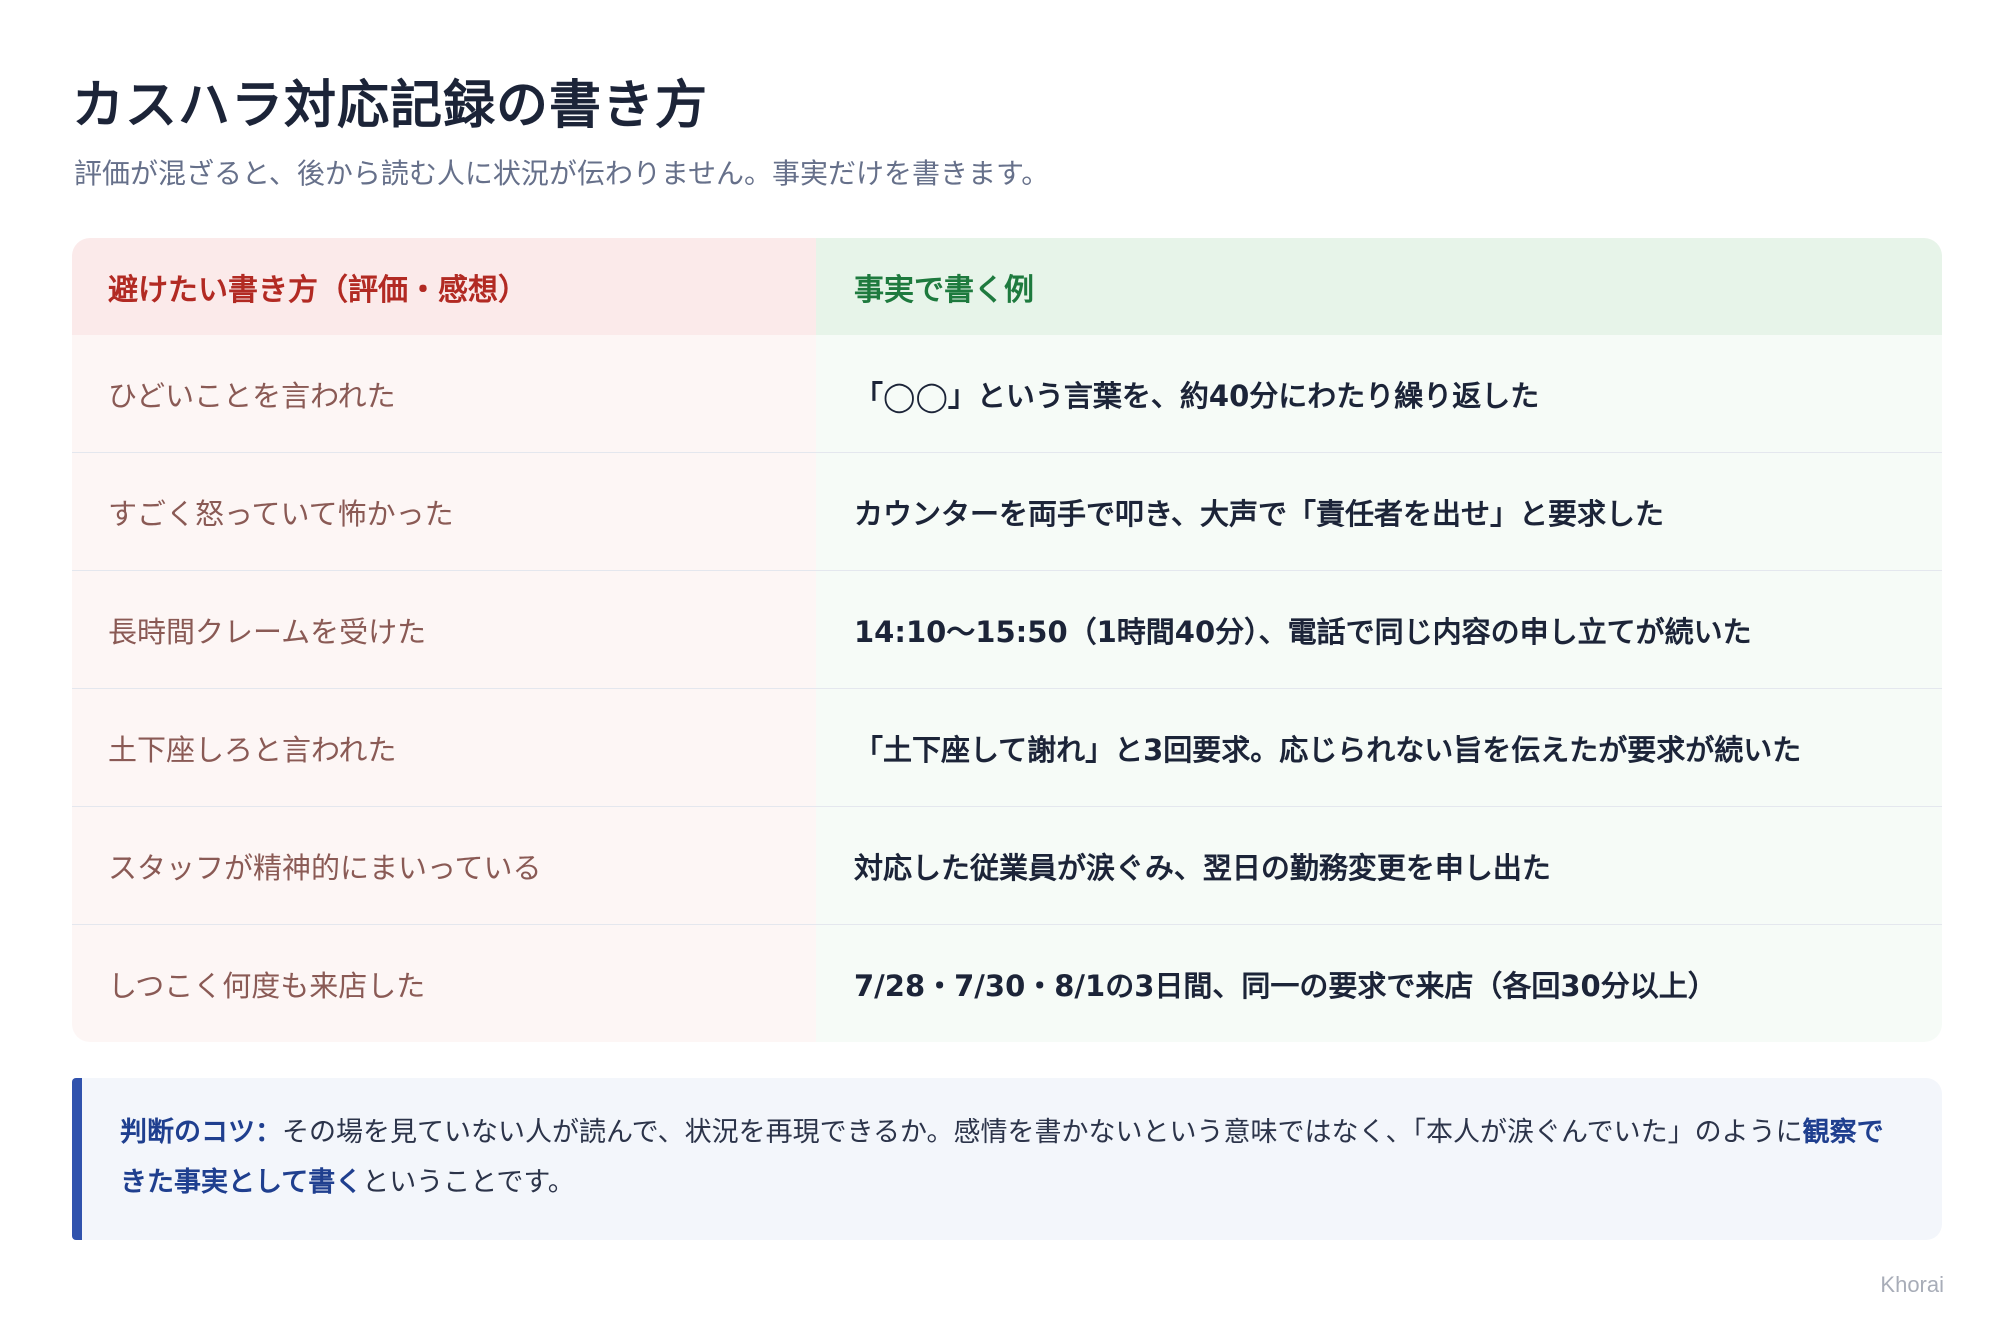  I want to click on table-row: ひどいことを言われた 「◯◯」という言葉を、約40分にわたり繰り返した, so click(1007, 393).